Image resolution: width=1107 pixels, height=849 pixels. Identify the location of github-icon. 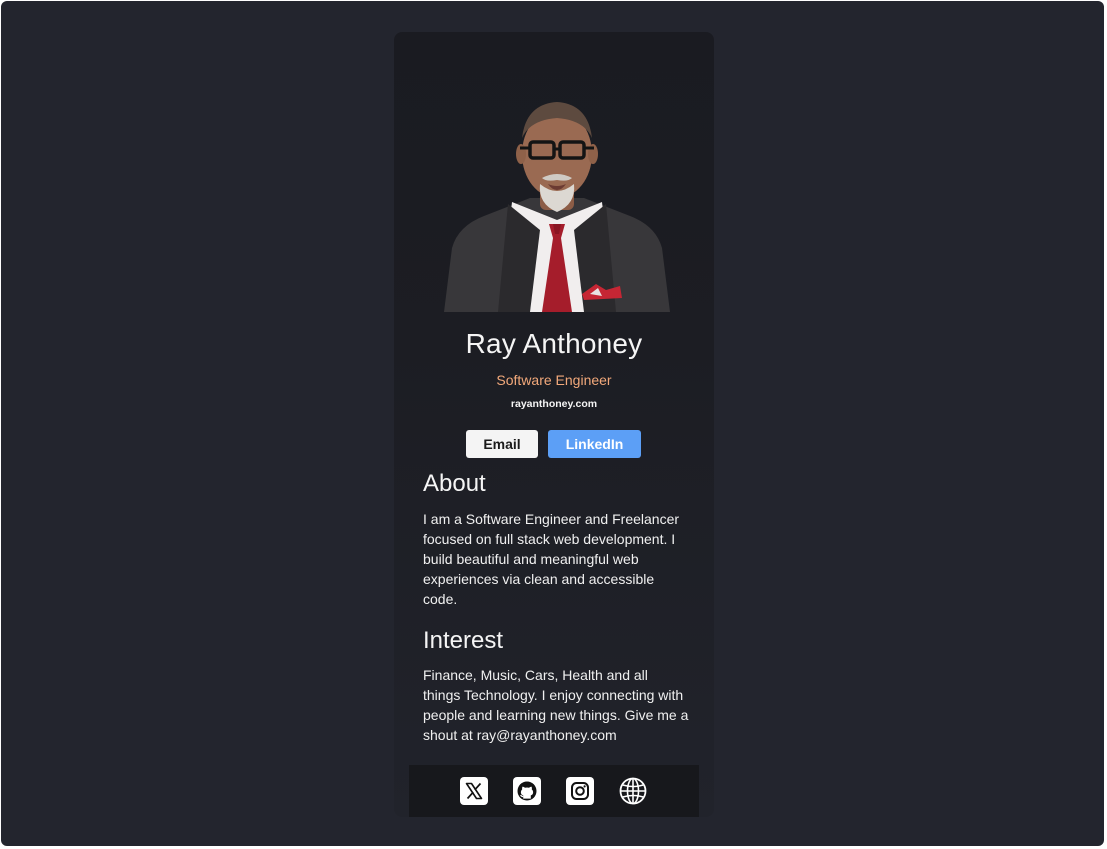
(527, 791).